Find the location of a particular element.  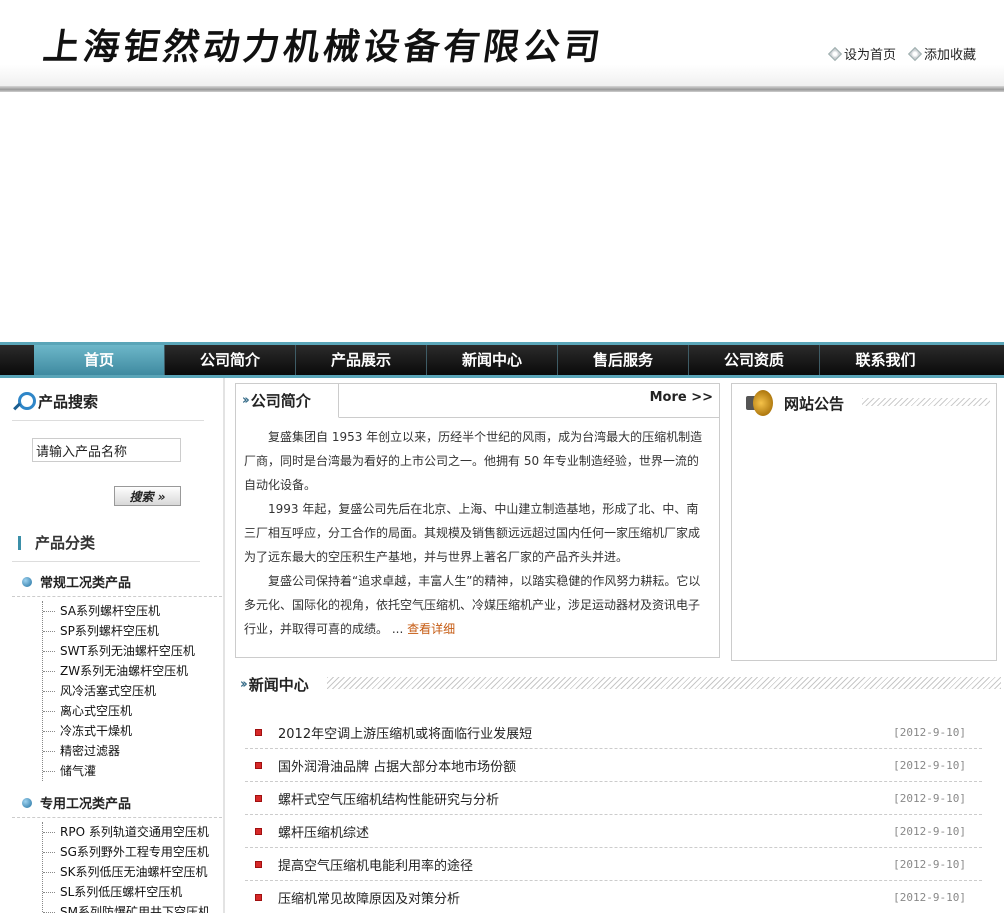

news-title: 国外润滑油品牌 占据大部分本地市场份额 is located at coordinates (397, 767).